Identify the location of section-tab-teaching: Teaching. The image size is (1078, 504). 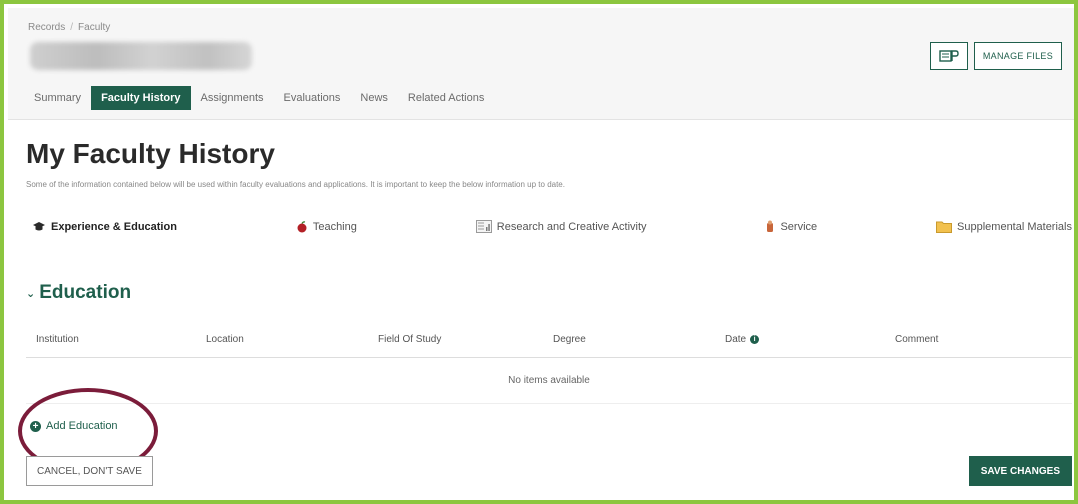
(326, 227).